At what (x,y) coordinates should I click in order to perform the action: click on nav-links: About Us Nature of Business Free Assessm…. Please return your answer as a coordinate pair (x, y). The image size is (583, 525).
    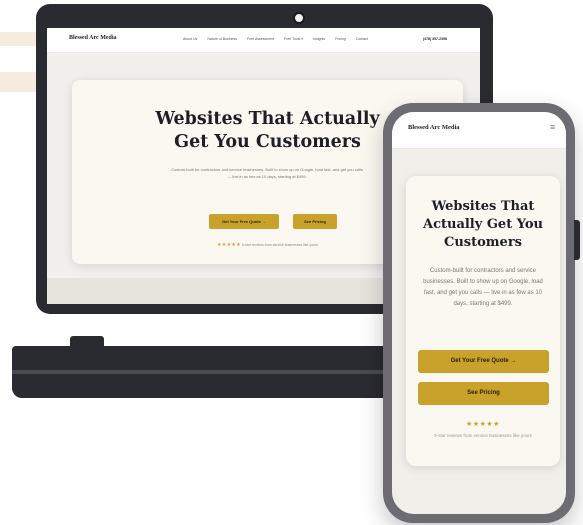
    Looking at the image, I should click on (275, 39).